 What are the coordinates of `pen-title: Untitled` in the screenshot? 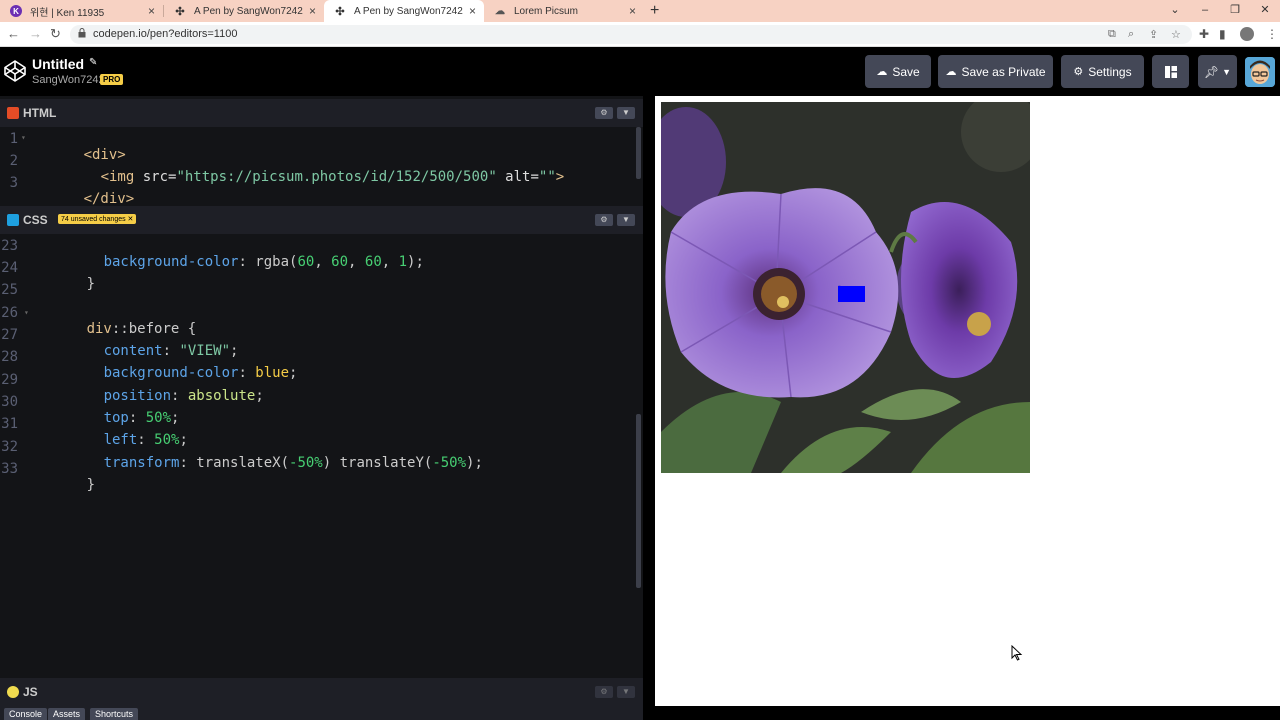 It's located at (58, 64).